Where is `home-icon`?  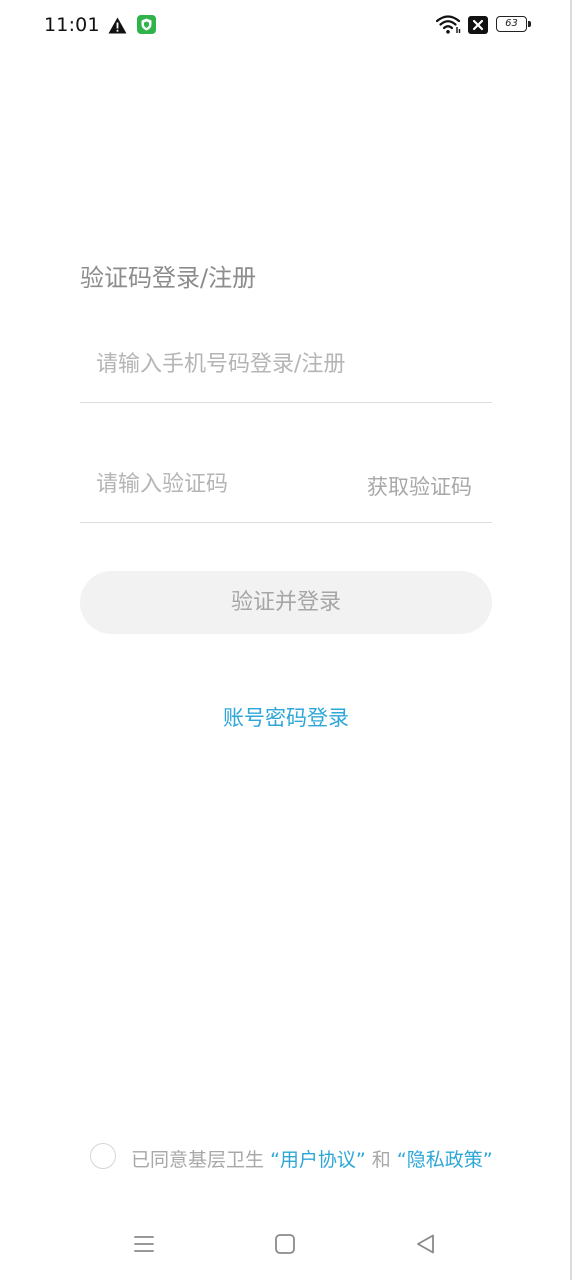
home-icon is located at coordinates (285, 1244).